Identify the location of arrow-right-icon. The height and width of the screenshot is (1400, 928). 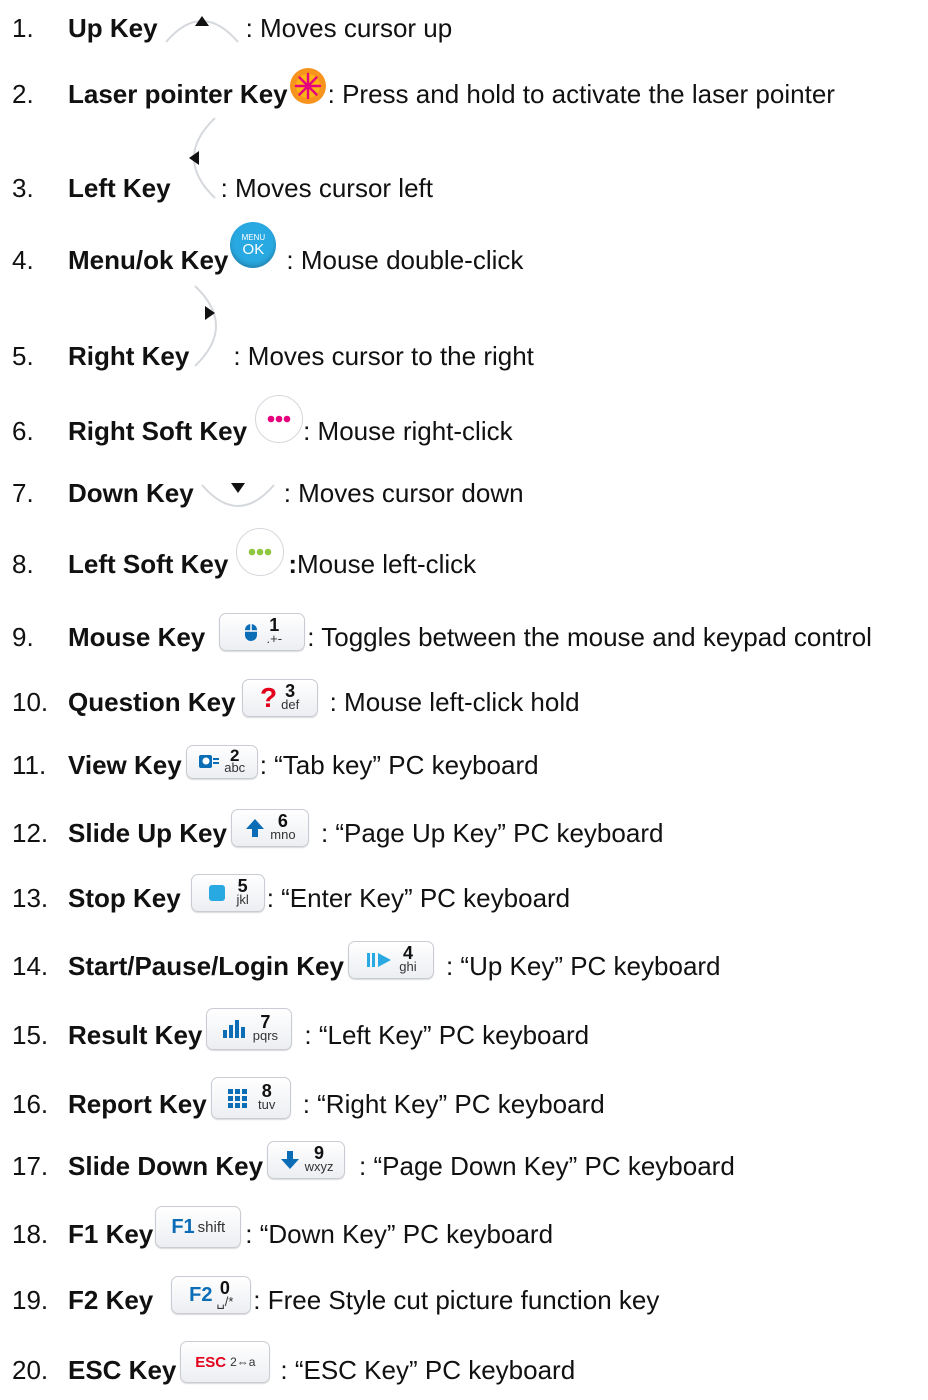
(211, 326).